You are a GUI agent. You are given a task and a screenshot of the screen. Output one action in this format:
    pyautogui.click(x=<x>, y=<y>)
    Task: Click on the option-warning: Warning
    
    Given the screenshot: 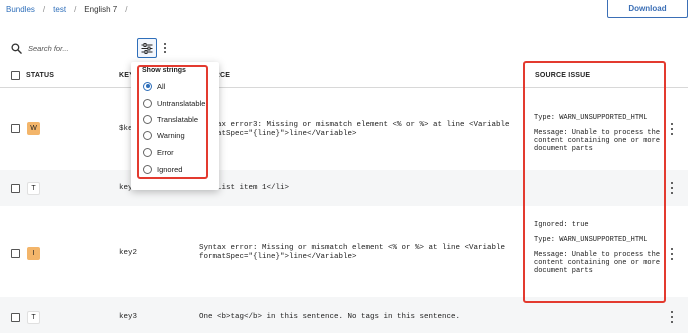 What is the action you would take?
    pyautogui.click(x=164, y=135)
    